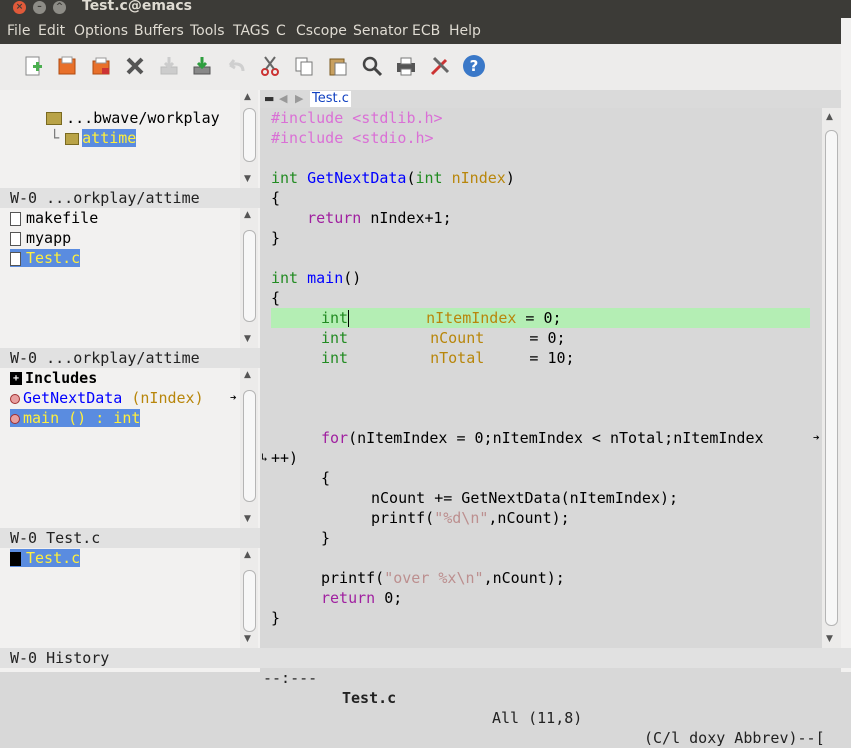  What do you see at coordinates (40, 238) in the screenshot?
I see `source-file-item: myapp` at bounding box center [40, 238].